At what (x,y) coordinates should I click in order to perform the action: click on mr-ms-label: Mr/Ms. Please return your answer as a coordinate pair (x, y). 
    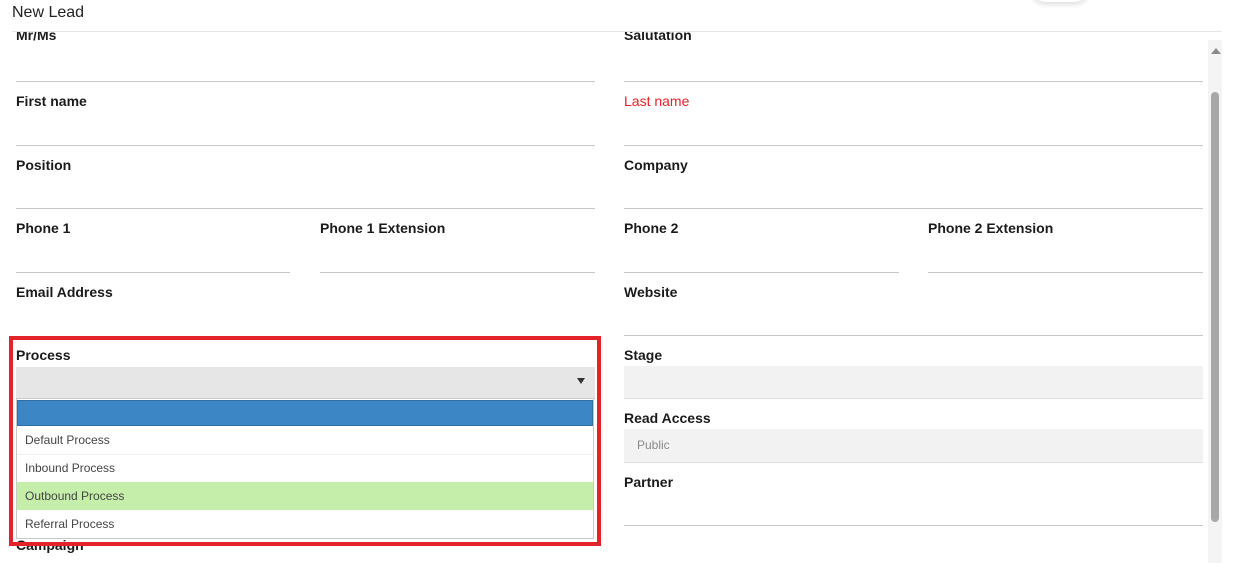
    Looking at the image, I should click on (36, 37).